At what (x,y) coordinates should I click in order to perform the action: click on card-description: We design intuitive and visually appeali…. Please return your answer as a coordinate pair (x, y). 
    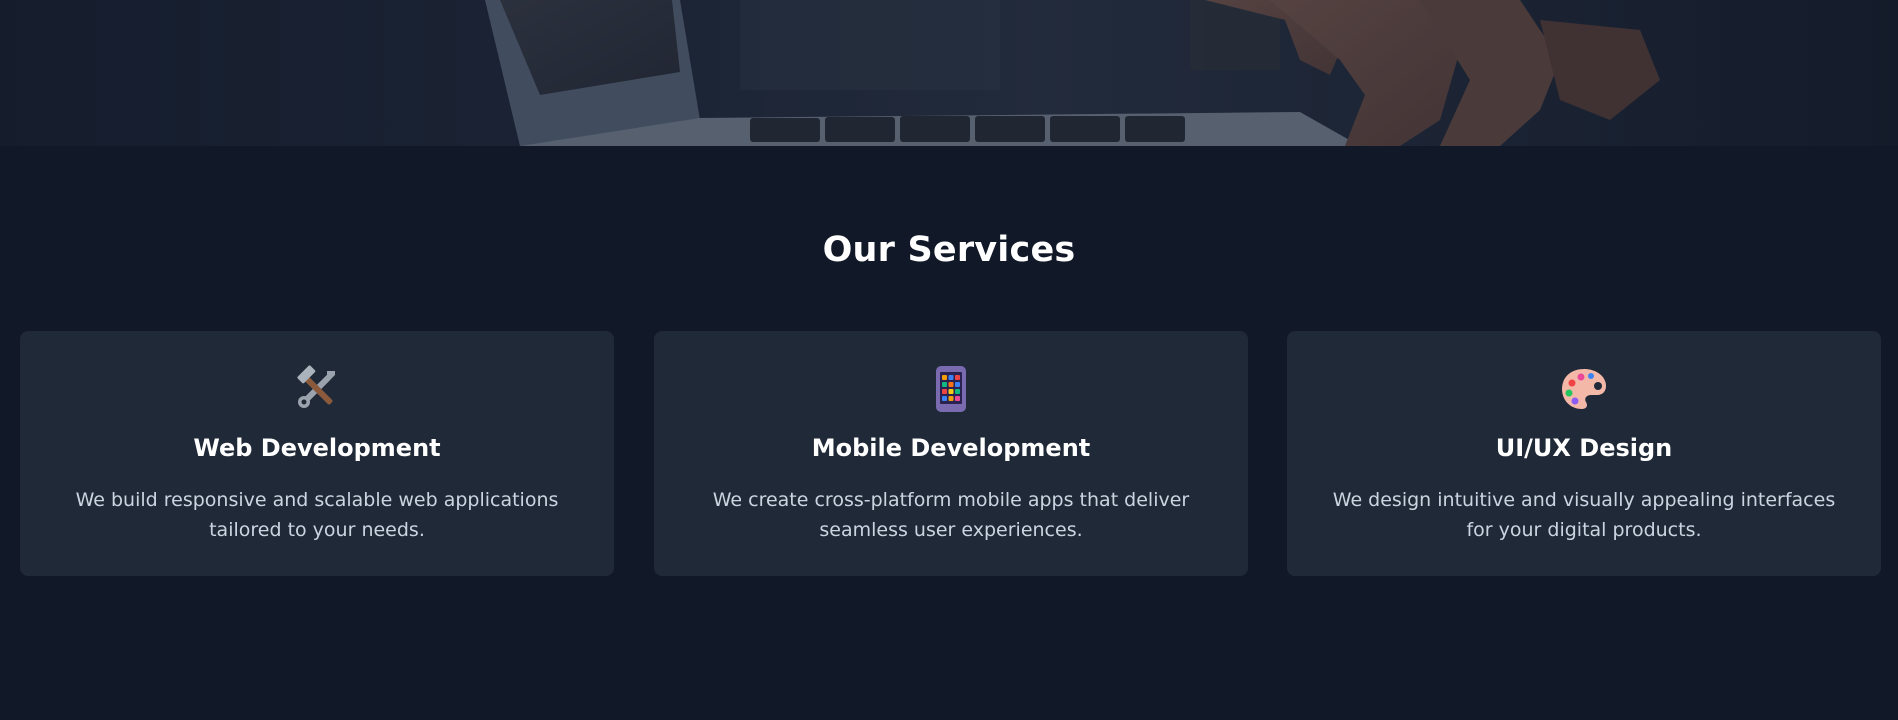
    Looking at the image, I should click on (1584, 515).